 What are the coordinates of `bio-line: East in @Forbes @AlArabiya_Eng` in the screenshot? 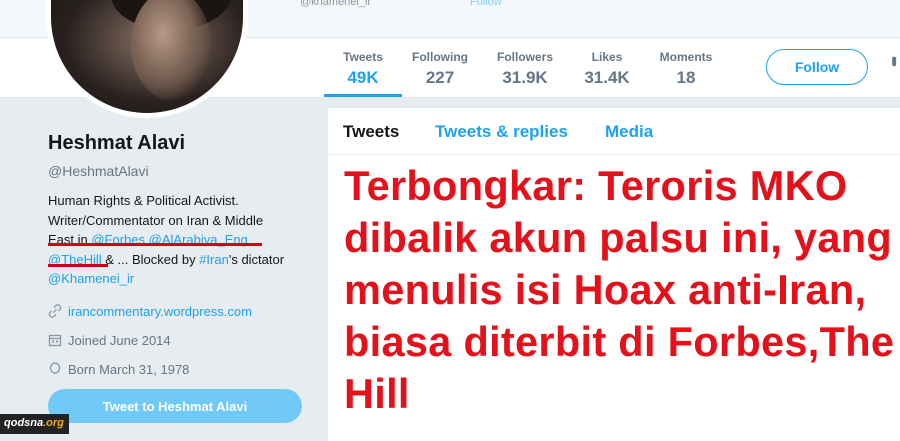 It's located at (180, 240).